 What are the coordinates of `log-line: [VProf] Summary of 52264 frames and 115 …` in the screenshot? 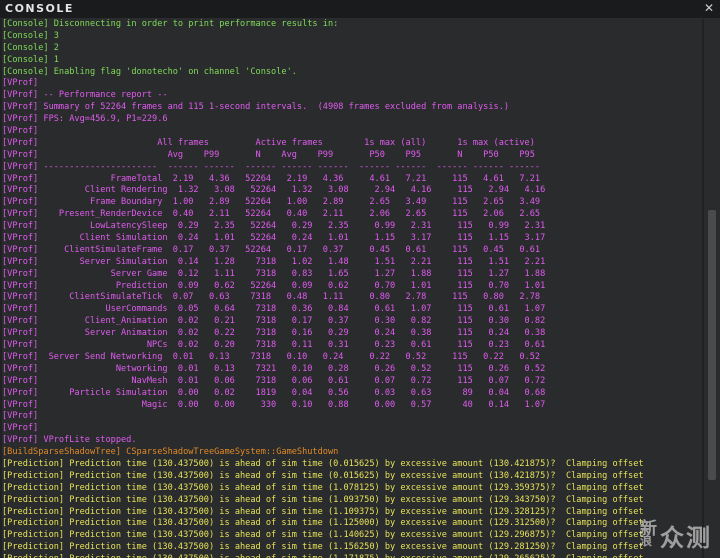 It's located at (256, 107).